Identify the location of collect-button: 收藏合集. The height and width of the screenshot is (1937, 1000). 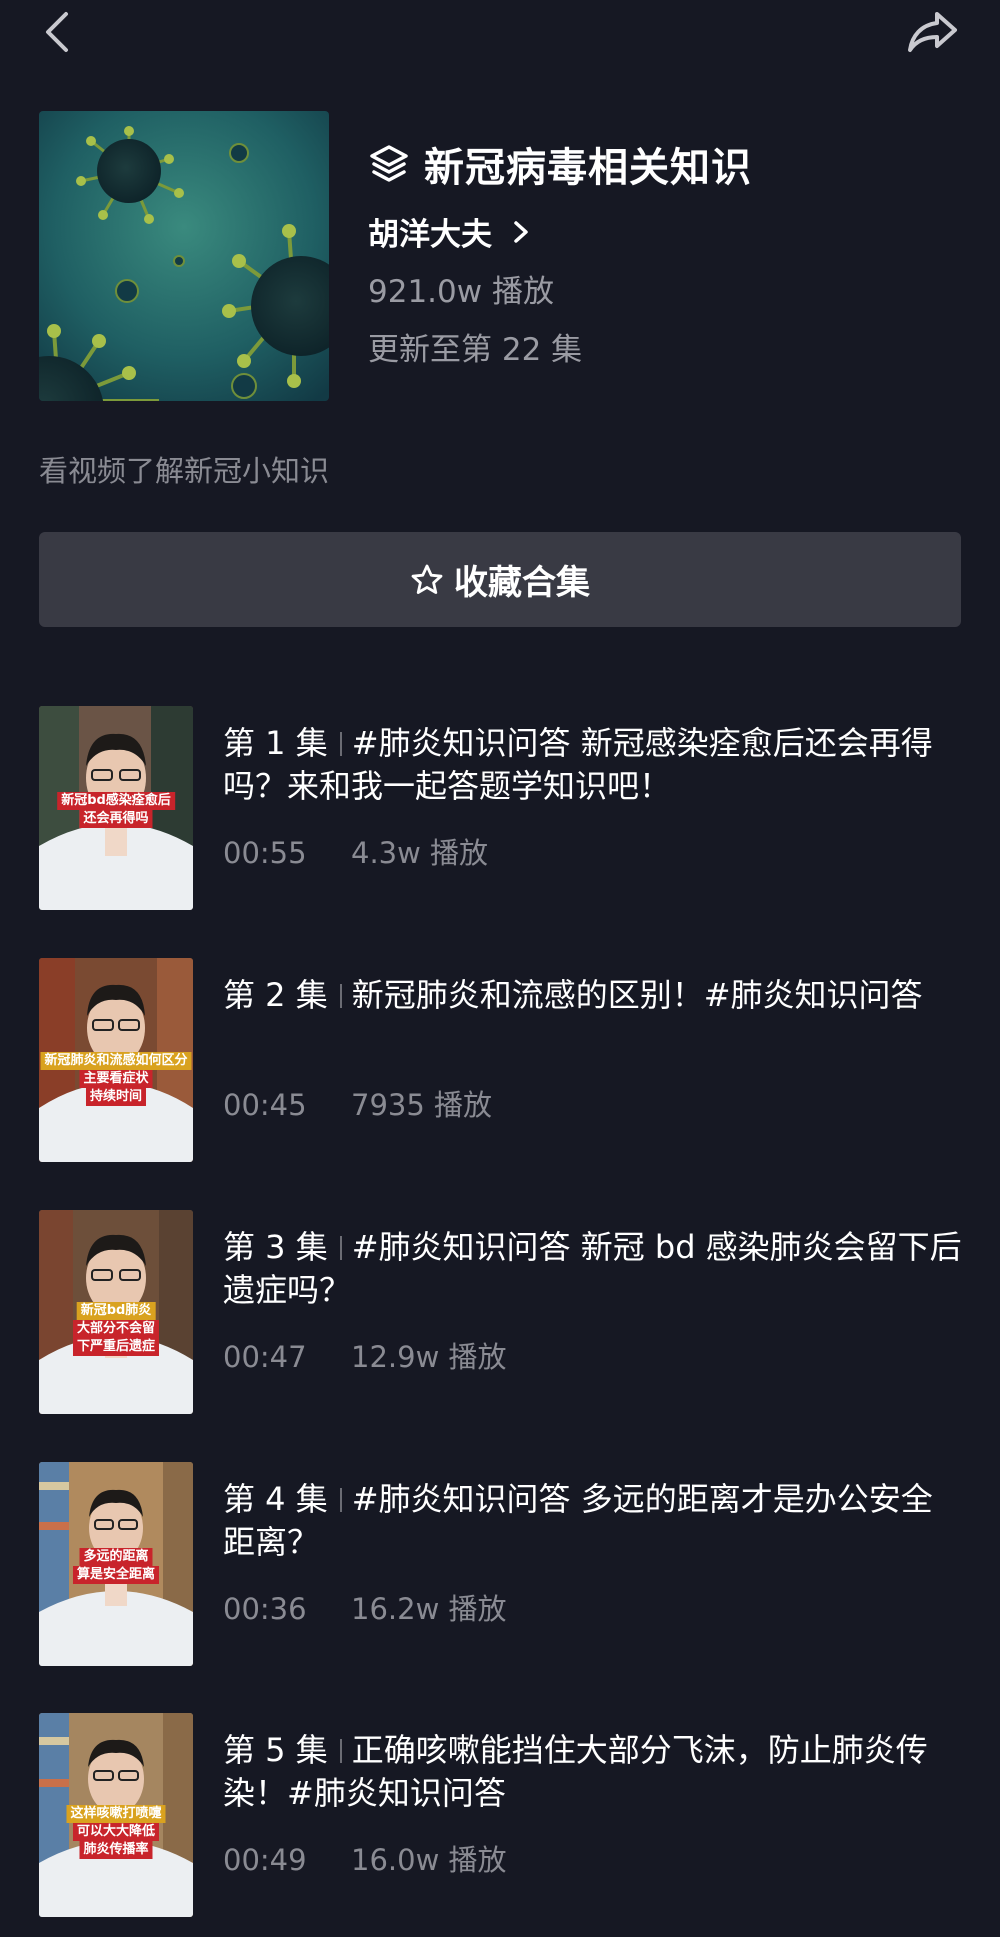
(500, 579).